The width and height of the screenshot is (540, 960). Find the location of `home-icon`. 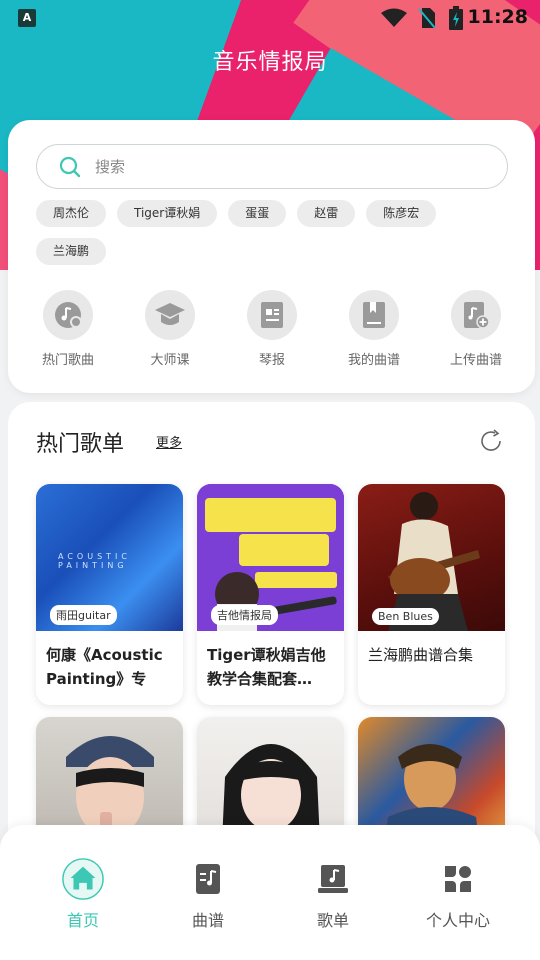

home-icon is located at coordinates (83, 879).